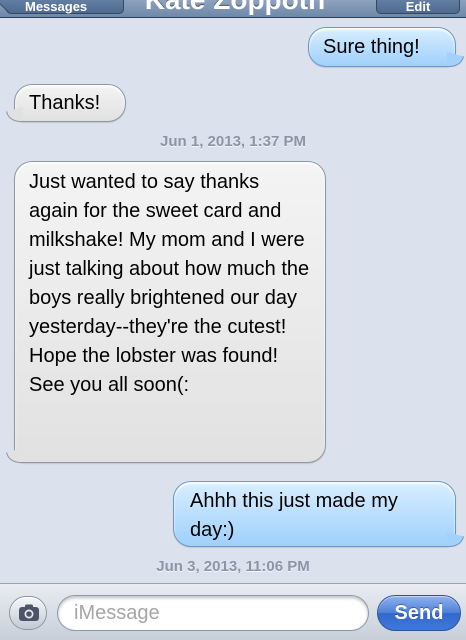  What do you see at coordinates (294, 515) in the screenshot?
I see `message-text: Ahhh this just made my day:)` at bounding box center [294, 515].